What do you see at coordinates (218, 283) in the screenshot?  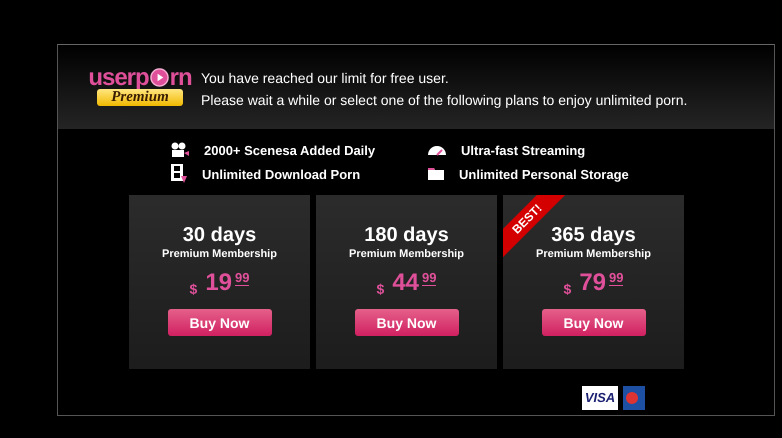 I see `price-amount: 19` at bounding box center [218, 283].